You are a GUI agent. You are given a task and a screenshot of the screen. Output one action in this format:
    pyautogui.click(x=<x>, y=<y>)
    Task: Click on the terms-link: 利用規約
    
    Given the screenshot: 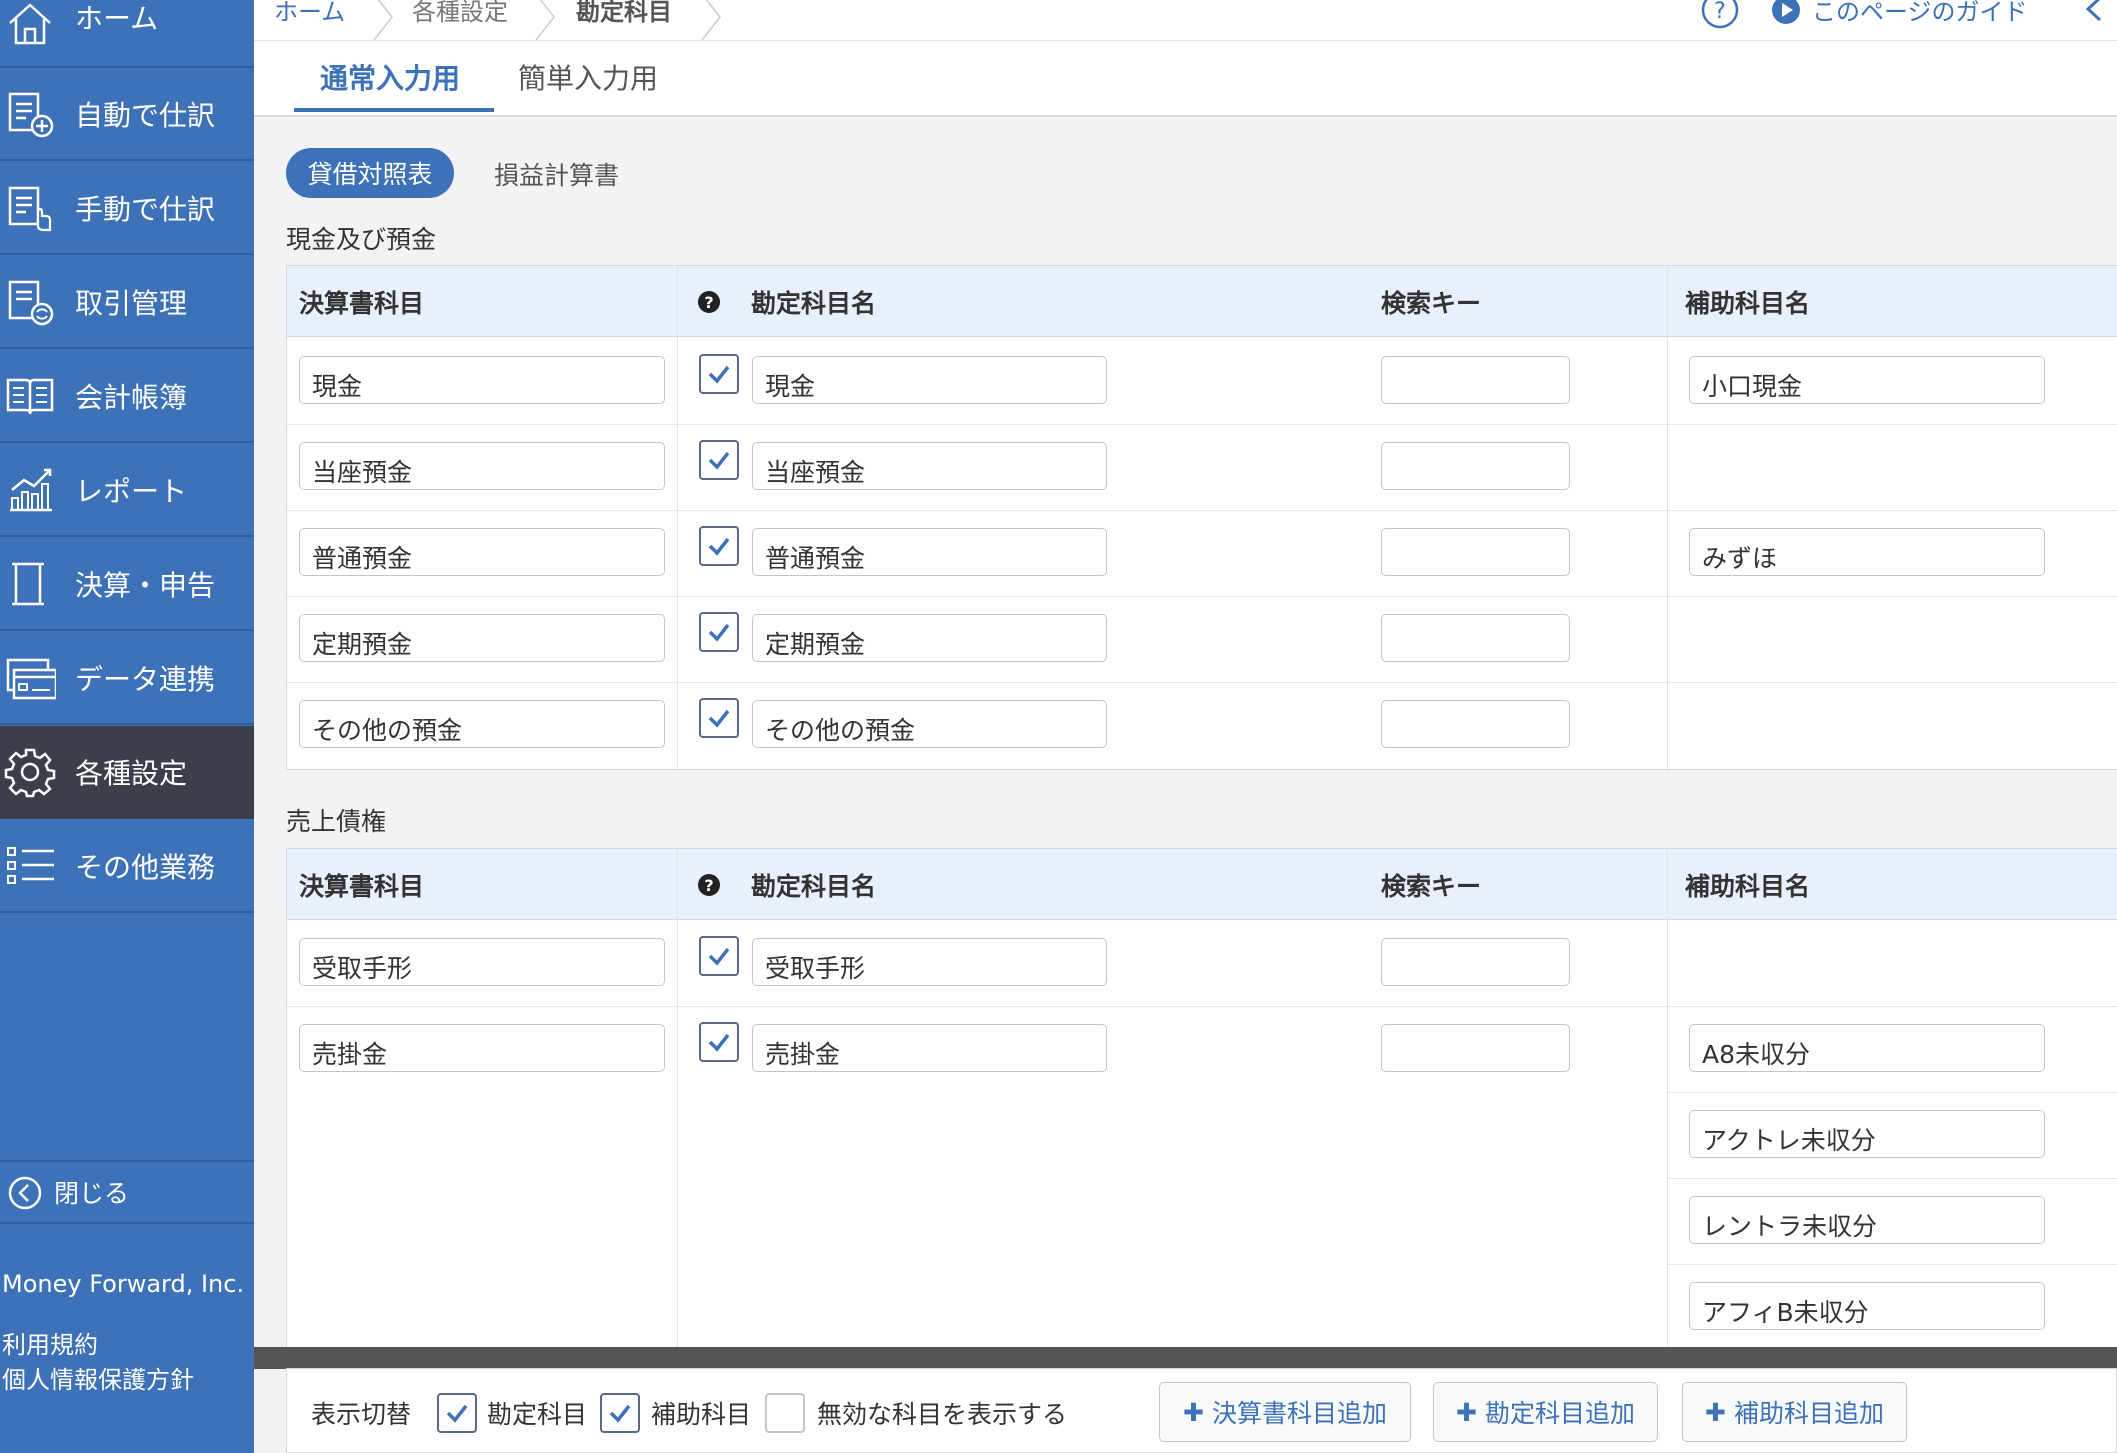 What is the action you would take?
    pyautogui.click(x=50, y=1342)
    